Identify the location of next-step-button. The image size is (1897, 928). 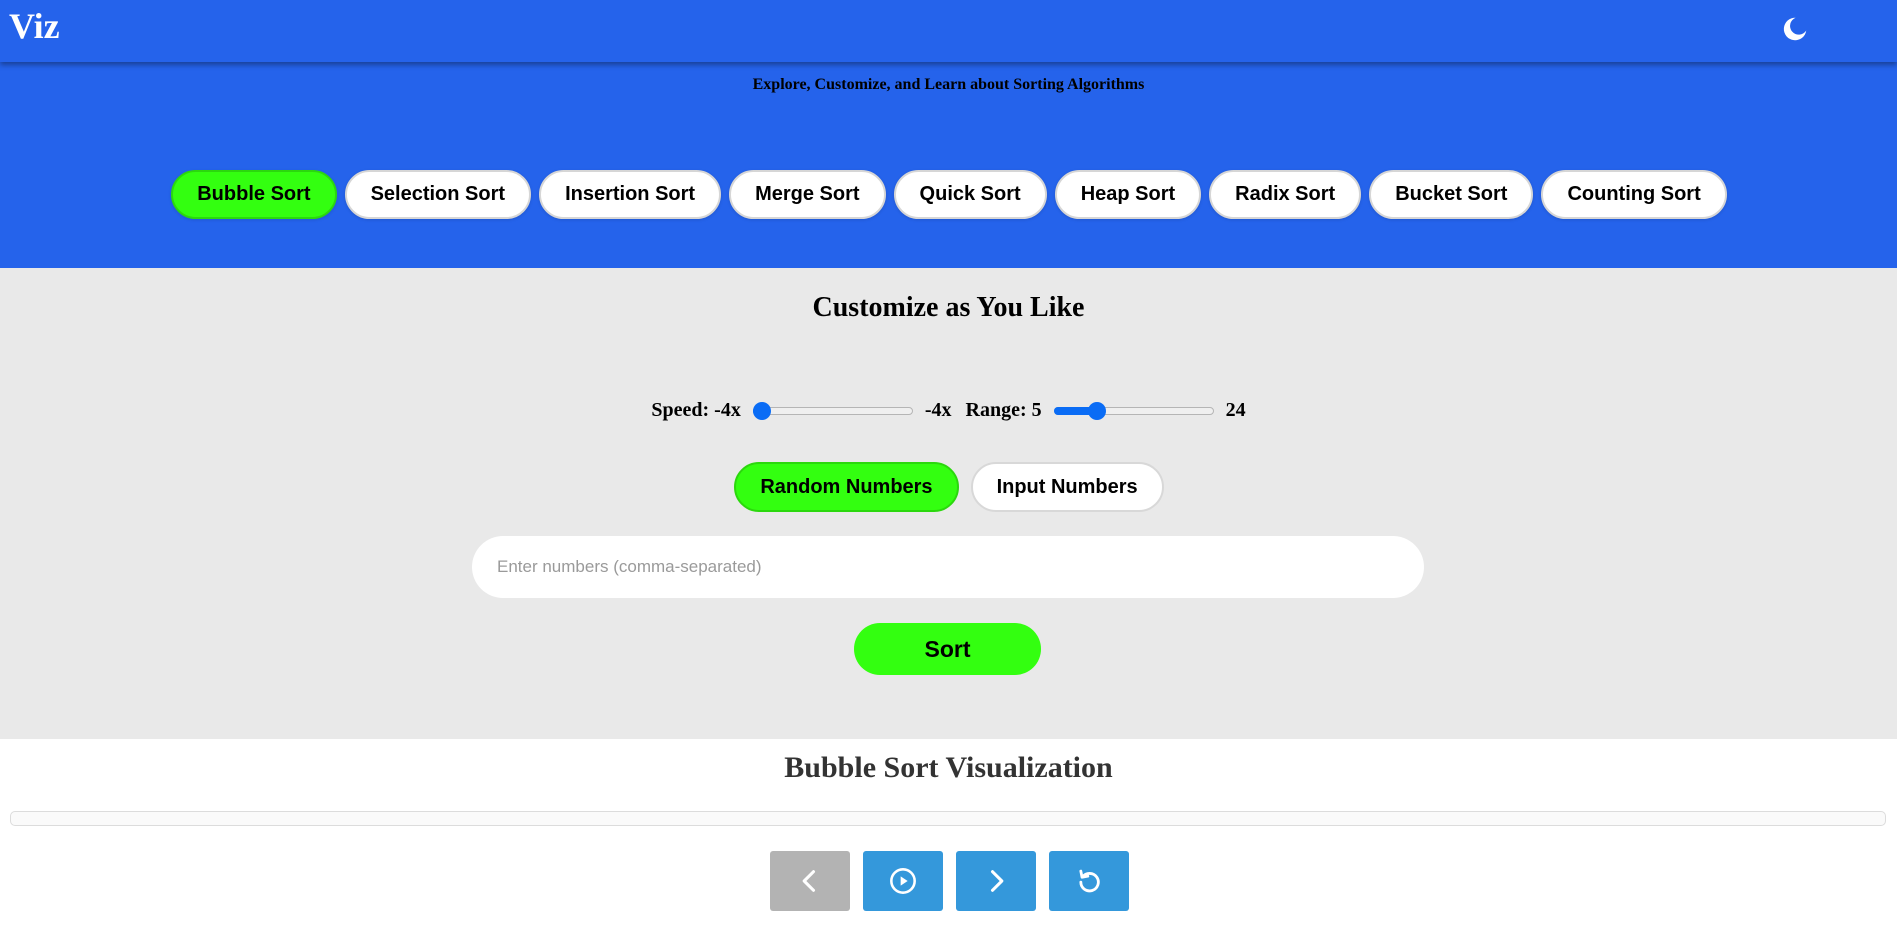
(996, 881).